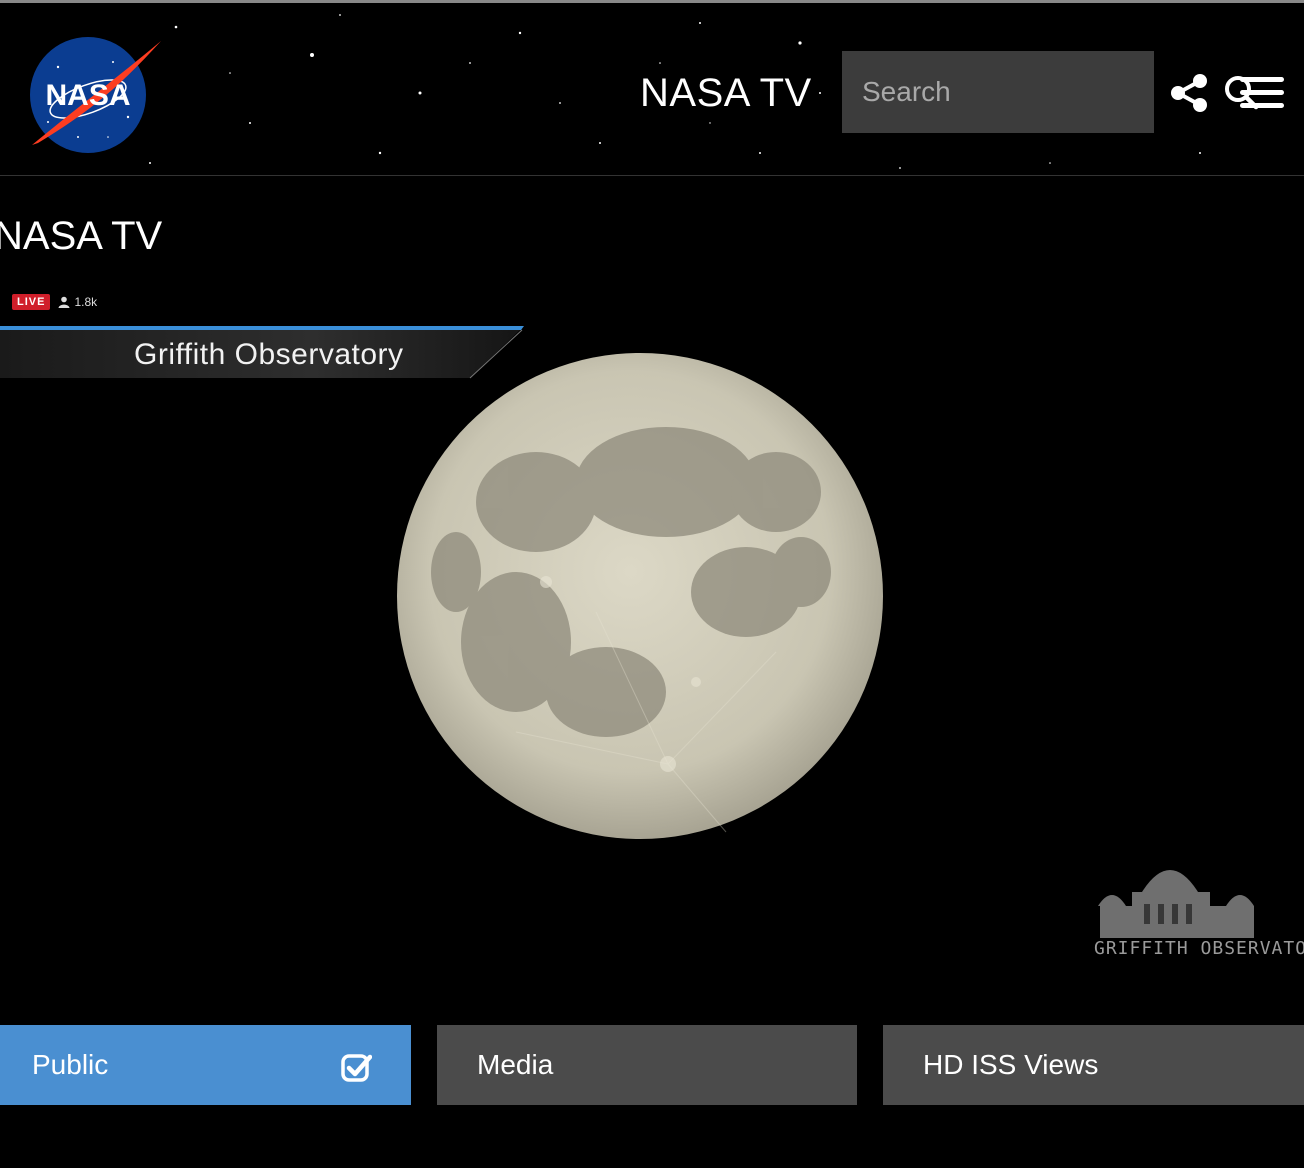  I want to click on tab-hd-iss-views: HD ISS Views, so click(1093, 1065).